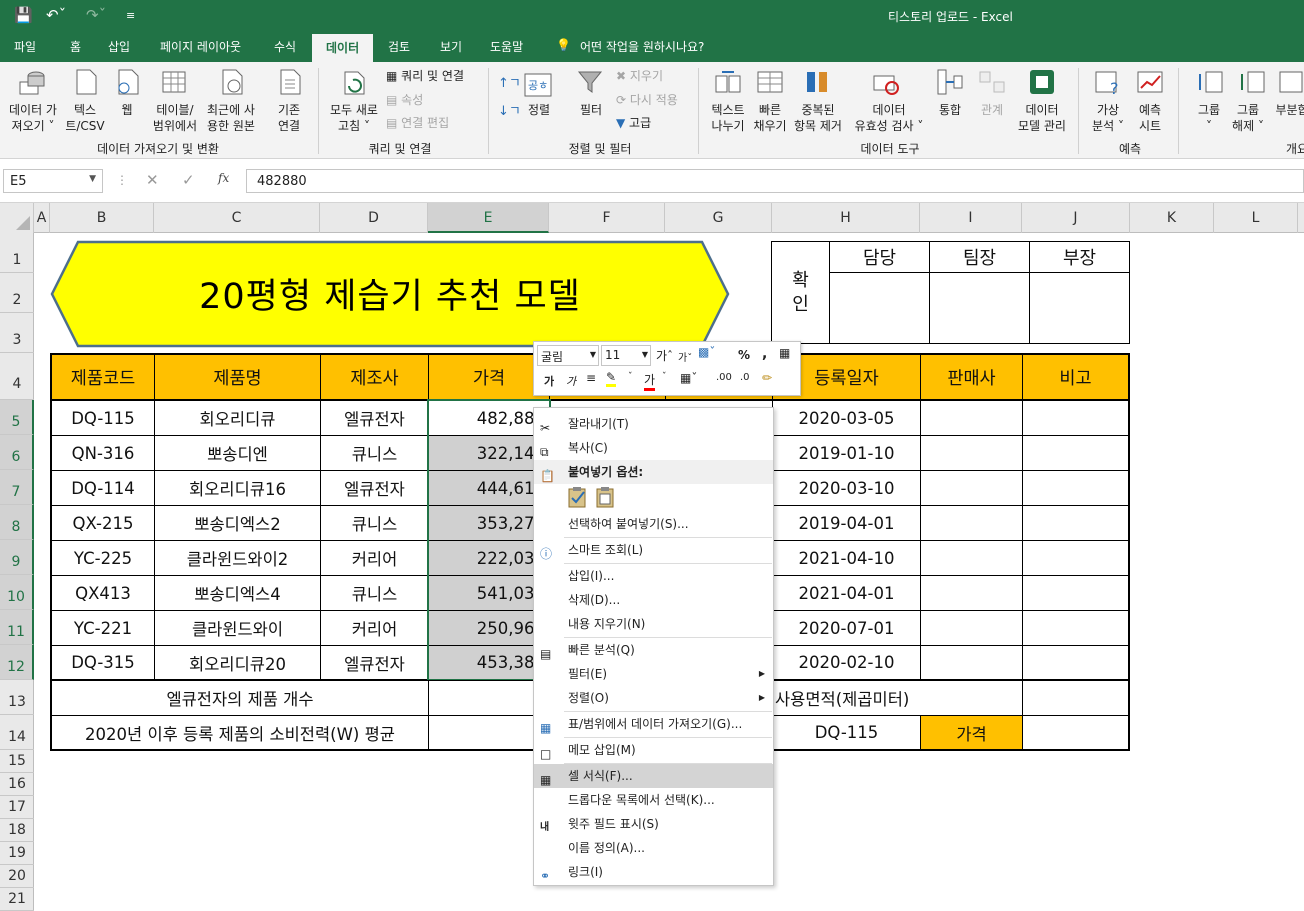  Describe the element at coordinates (289, 118) in the screenshot. I see `existing-connections-button: 기존 연결` at that location.